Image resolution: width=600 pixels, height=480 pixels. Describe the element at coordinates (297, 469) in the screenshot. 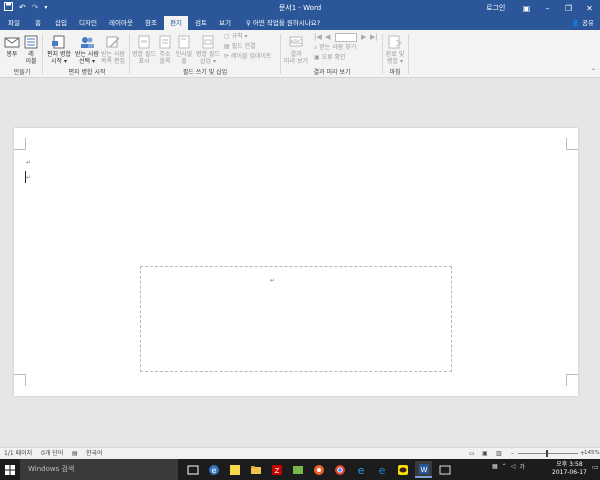

I see `gallery-icon` at that location.